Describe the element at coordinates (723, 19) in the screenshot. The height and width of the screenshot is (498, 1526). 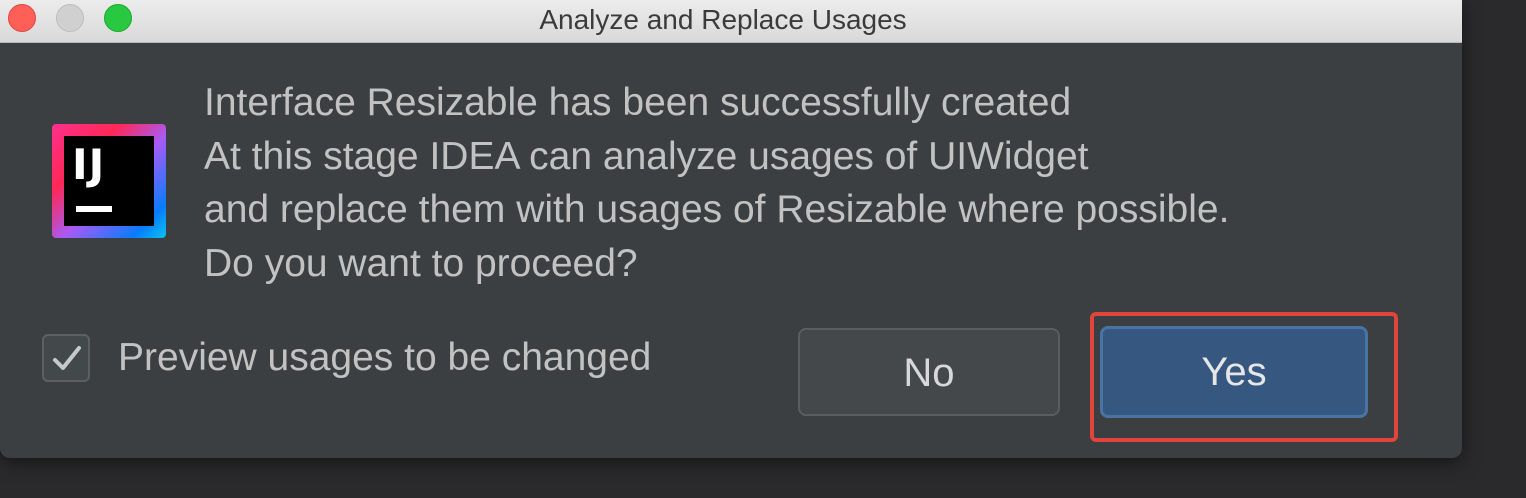
I see `window-title: Analyze and Replace Usages` at that location.